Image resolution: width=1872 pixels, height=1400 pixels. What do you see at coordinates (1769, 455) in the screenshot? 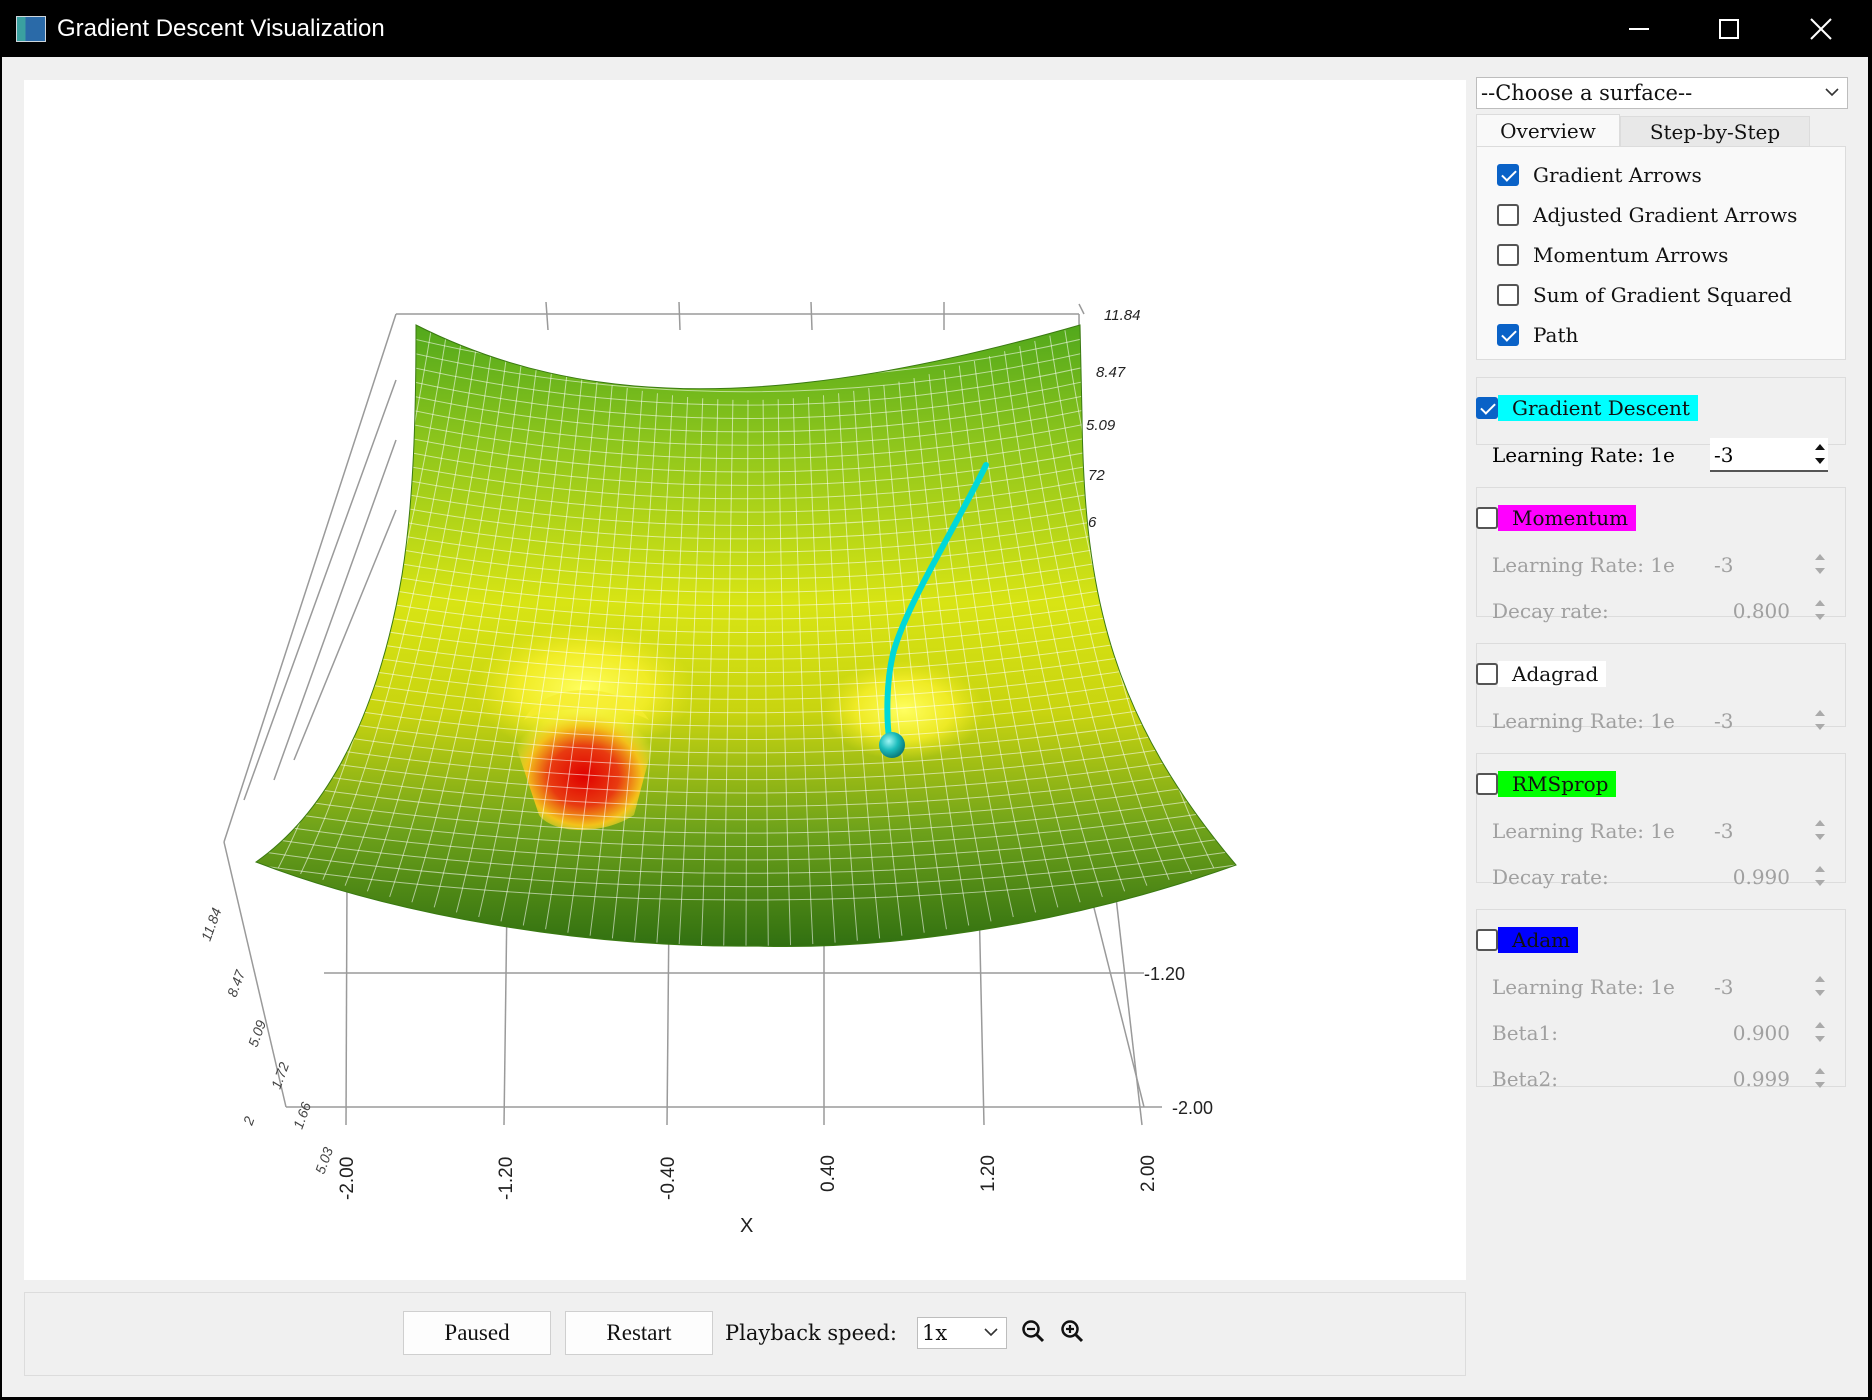
I see `gd-learning-rate-input: -3` at bounding box center [1769, 455].